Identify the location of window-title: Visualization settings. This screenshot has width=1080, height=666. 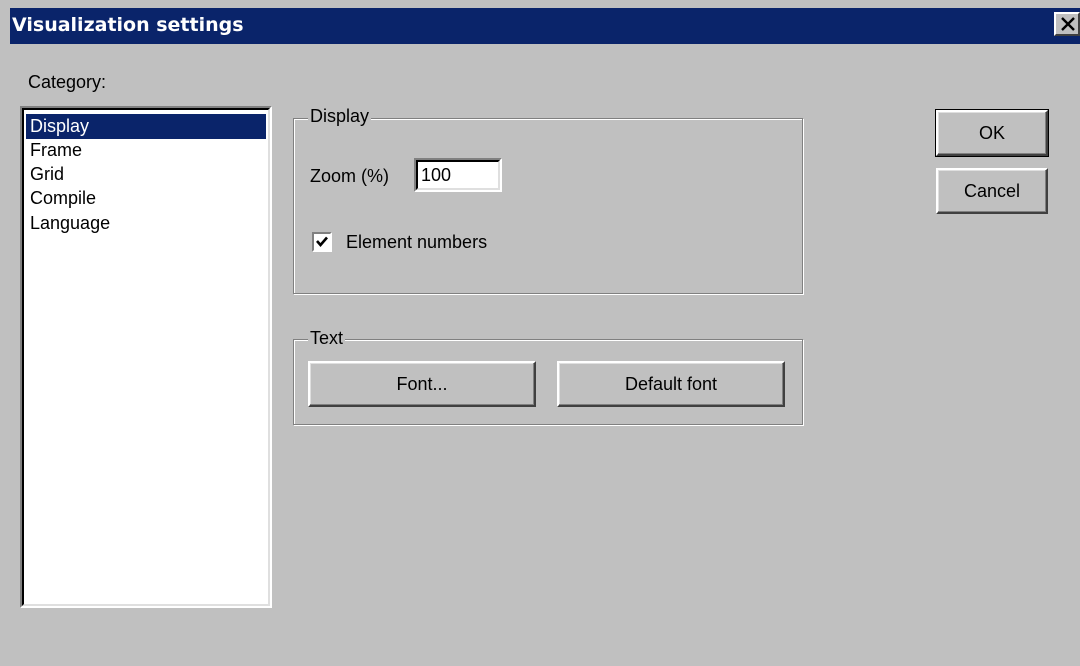
(128, 25).